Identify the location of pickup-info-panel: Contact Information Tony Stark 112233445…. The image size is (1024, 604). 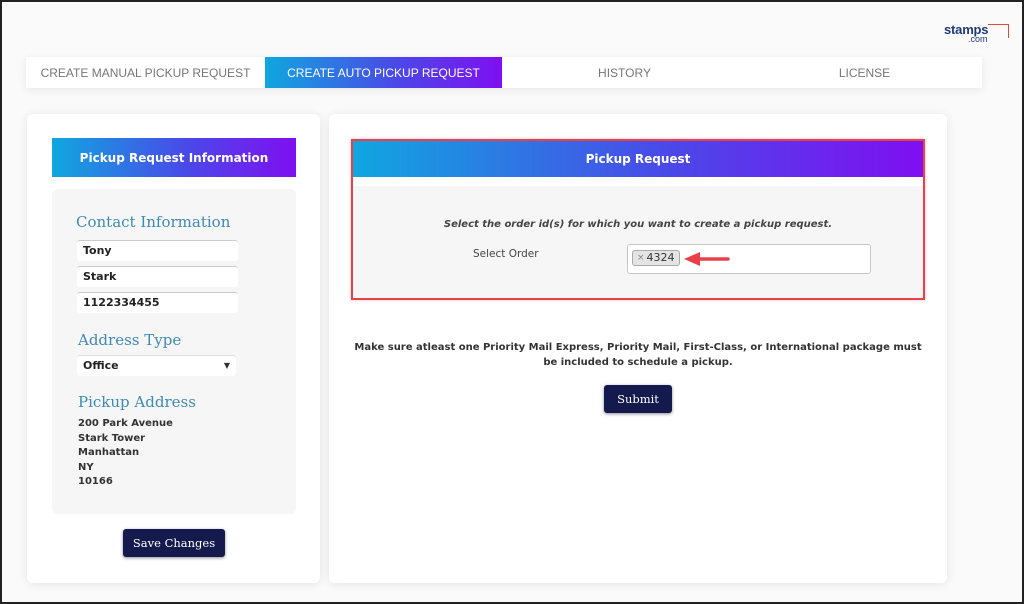
(174, 351).